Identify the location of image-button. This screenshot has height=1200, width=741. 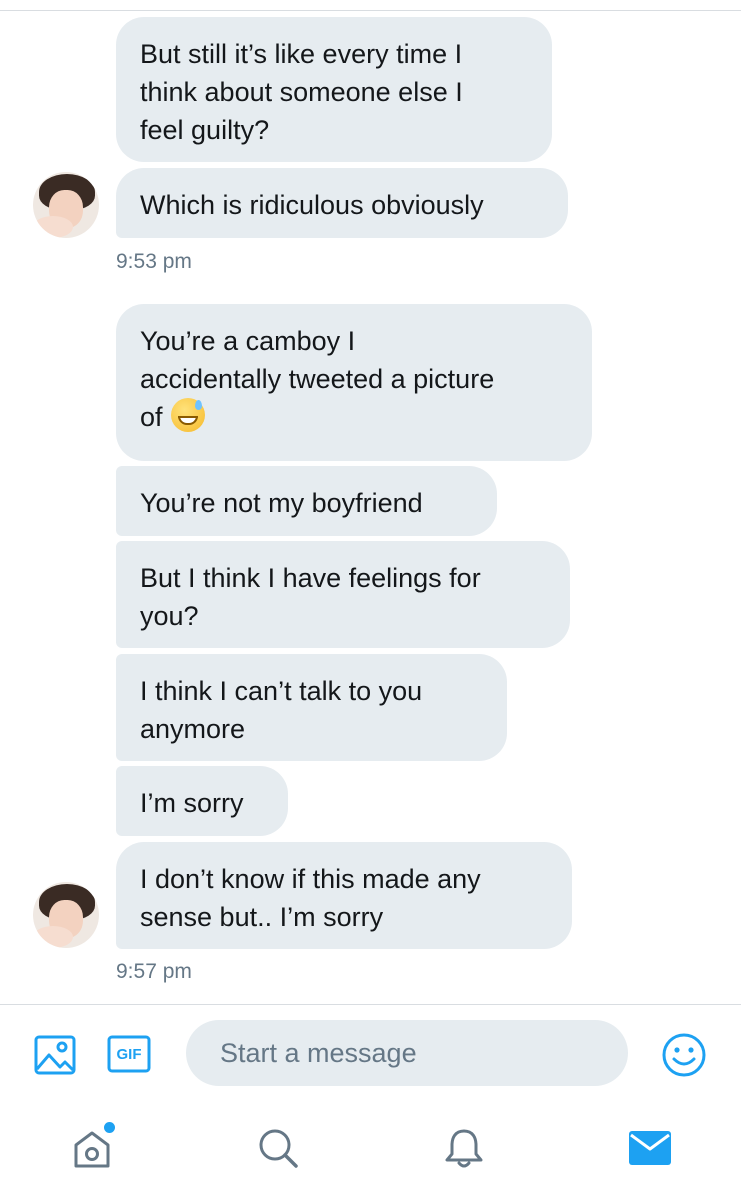
(55, 1055).